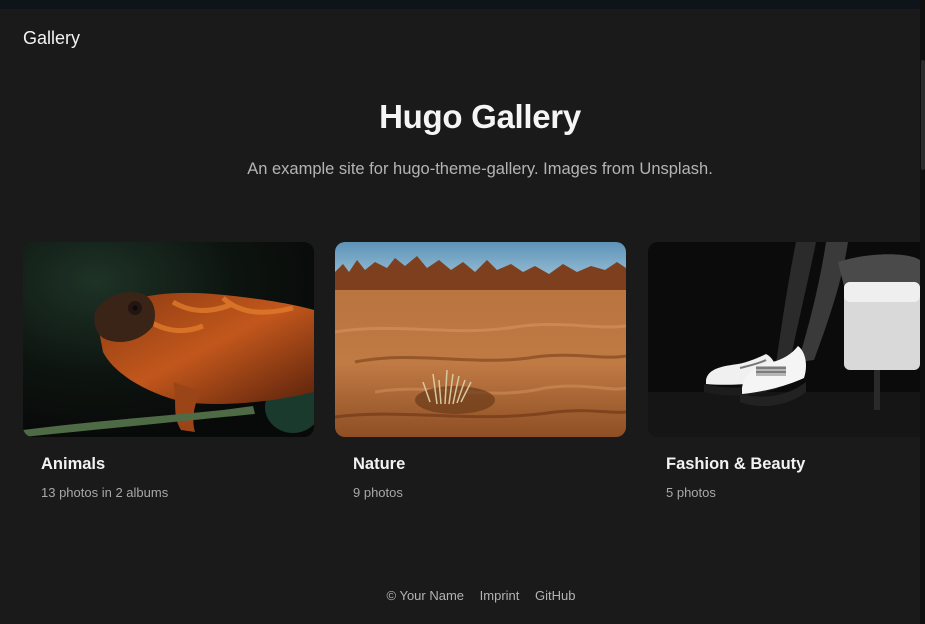  What do you see at coordinates (462, 4) in the screenshot?
I see `top-band` at bounding box center [462, 4].